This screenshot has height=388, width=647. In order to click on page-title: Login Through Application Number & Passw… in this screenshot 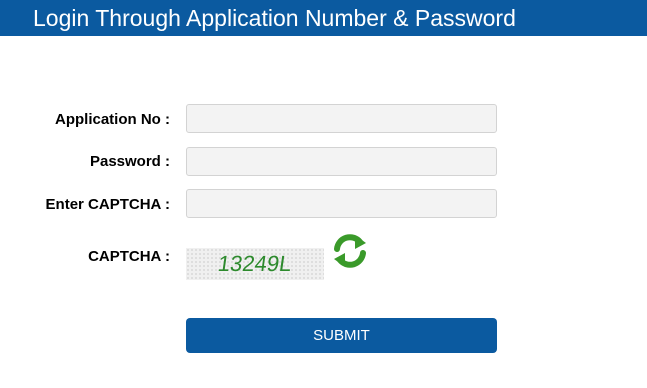, I will do `click(274, 18)`.